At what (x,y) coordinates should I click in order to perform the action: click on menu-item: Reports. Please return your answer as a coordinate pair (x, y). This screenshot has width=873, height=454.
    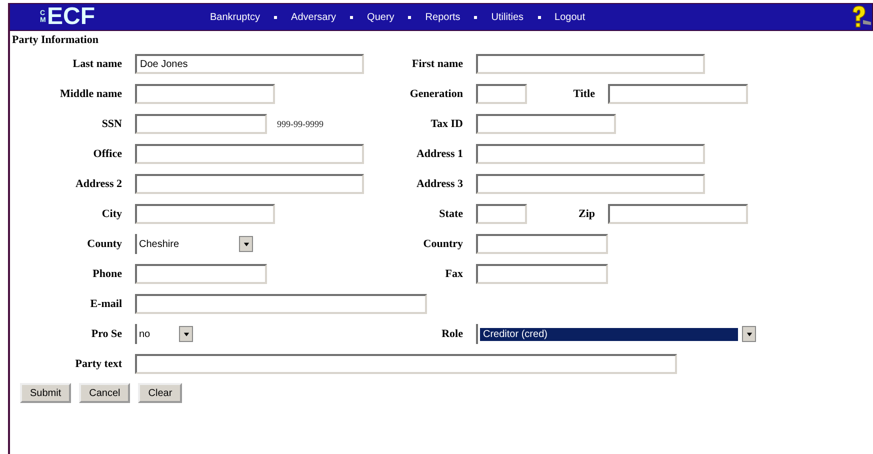
    Looking at the image, I should click on (442, 17).